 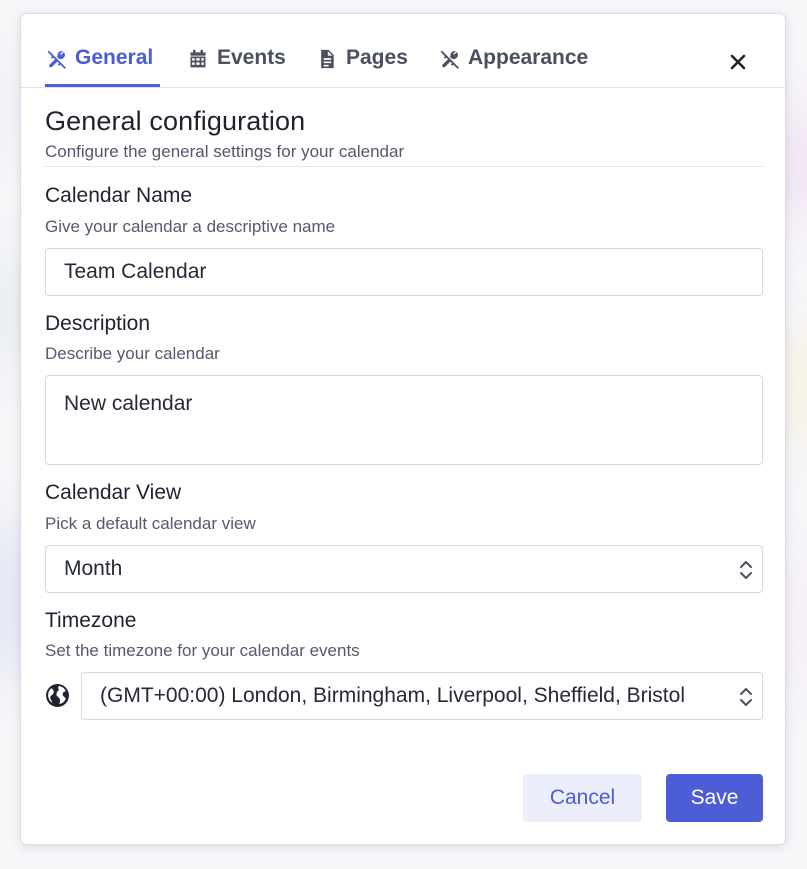 I want to click on calendar-view-label: Calendar View, so click(x=113, y=493).